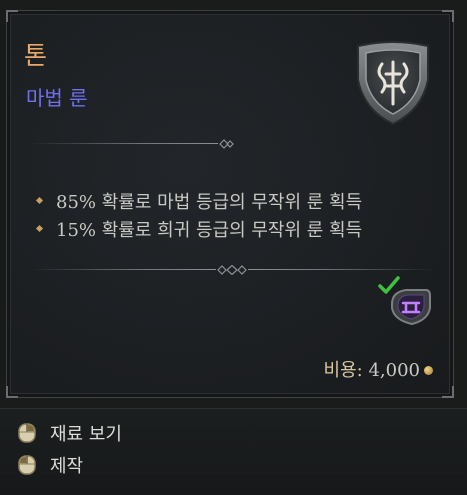 The width and height of the screenshot is (467, 495). What do you see at coordinates (404, 301) in the screenshot?
I see `magic-rune-check-icon` at bounding box center [404, 301].